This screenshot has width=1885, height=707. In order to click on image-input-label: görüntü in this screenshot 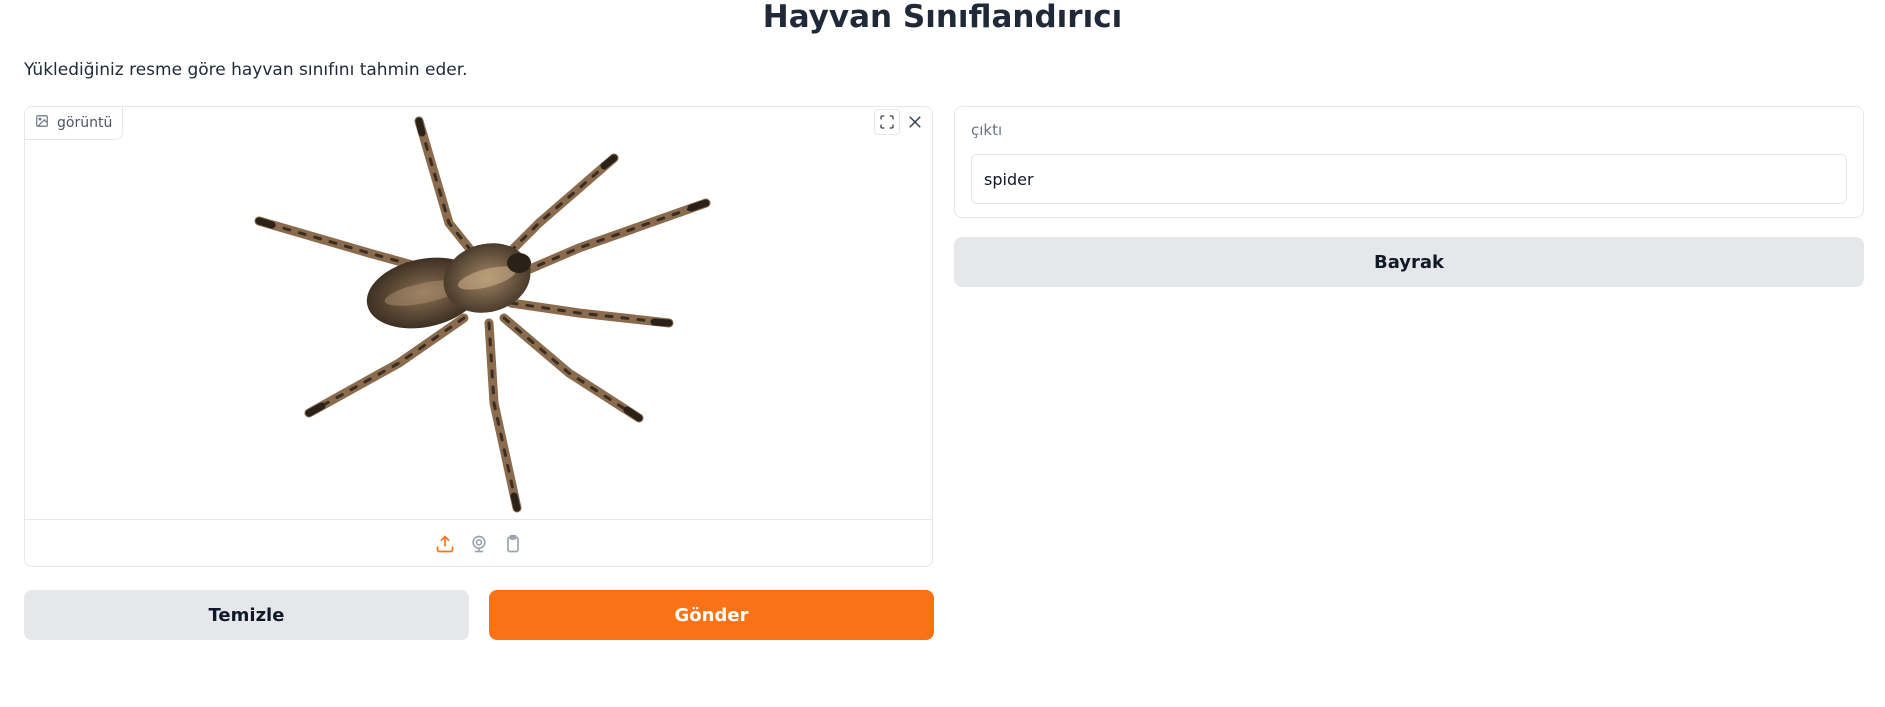, I will do `click(74, 123)`.